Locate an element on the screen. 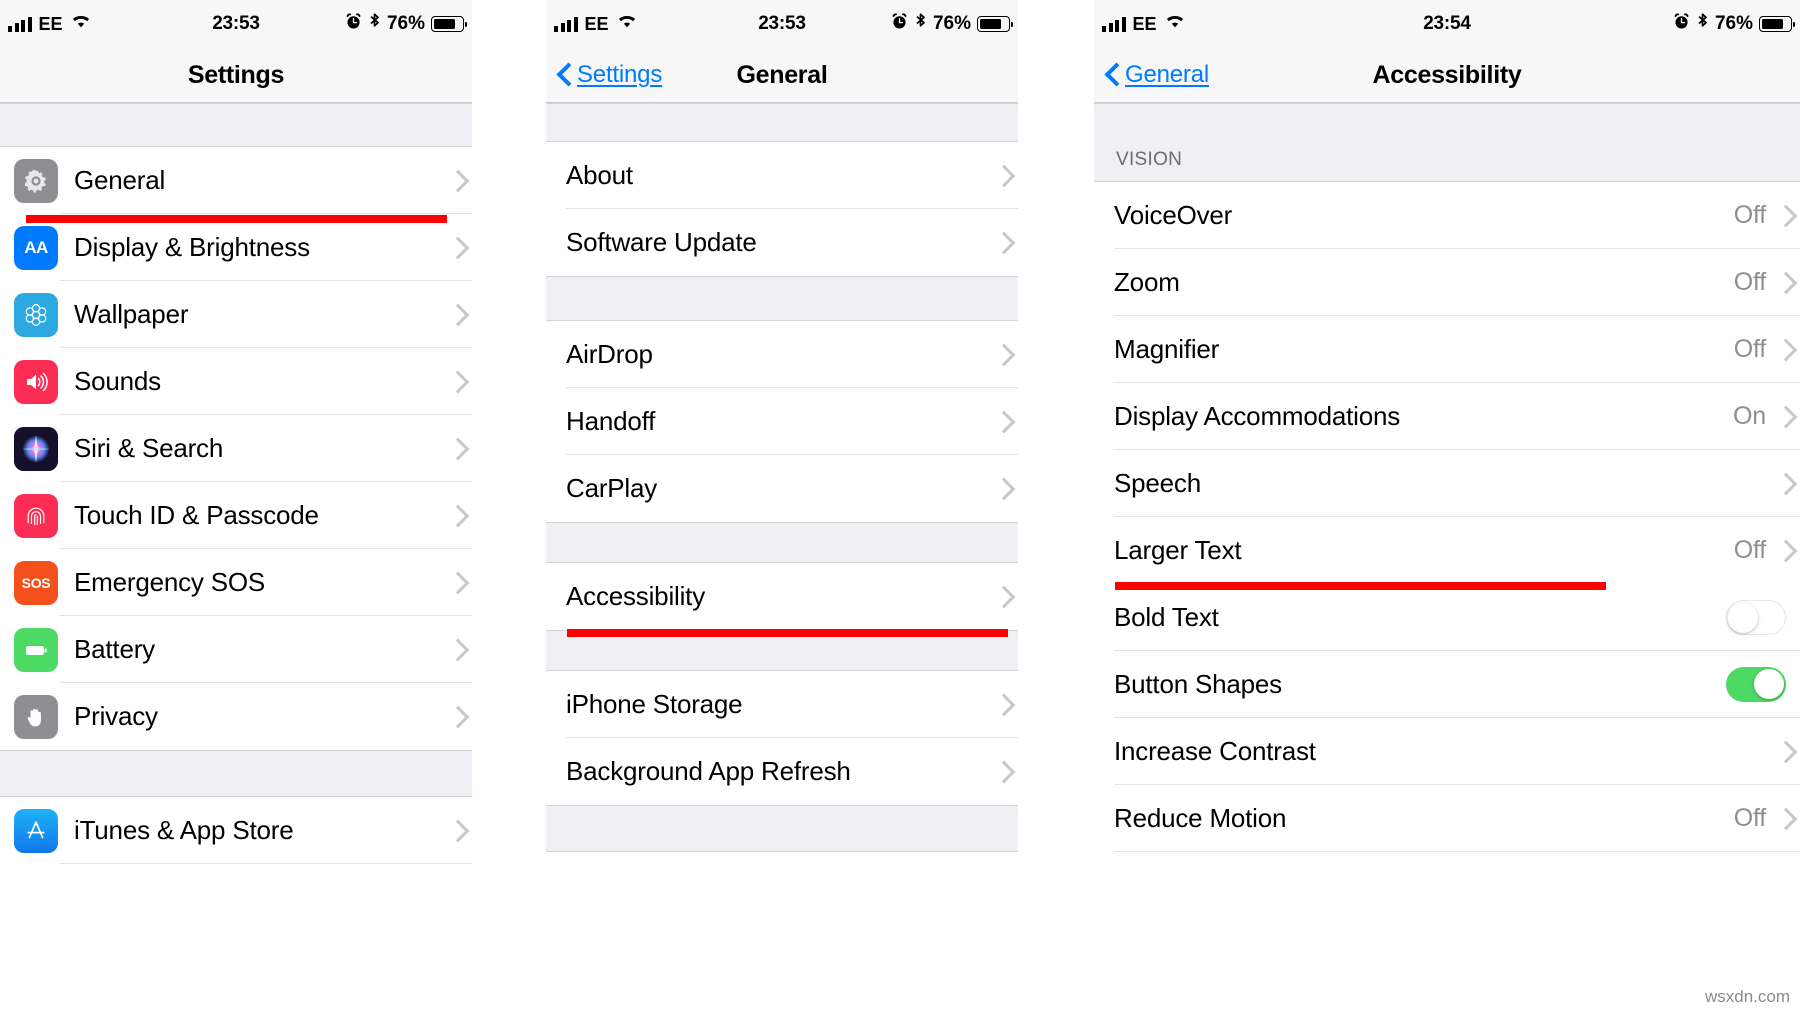 This screenshot has height=1013, width=1800. row-label: Emergency SOS is located at coordinates (170, 582).